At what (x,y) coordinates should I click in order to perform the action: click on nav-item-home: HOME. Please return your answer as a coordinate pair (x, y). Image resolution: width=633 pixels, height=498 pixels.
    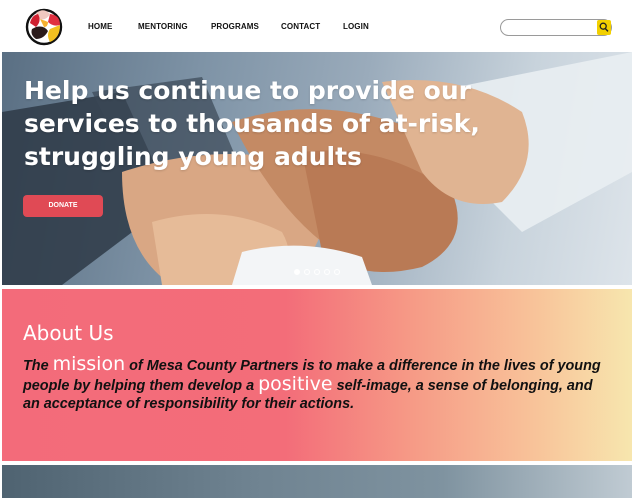
    Looking at the image, I should click on (100, 26).